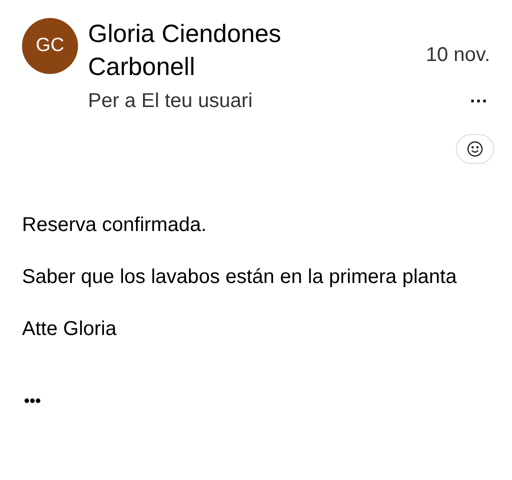 This screenshot has height=480, width=512. Describe the element at coordinates (50, 46) in the screenshot. I see `avatar: GC` at that location.